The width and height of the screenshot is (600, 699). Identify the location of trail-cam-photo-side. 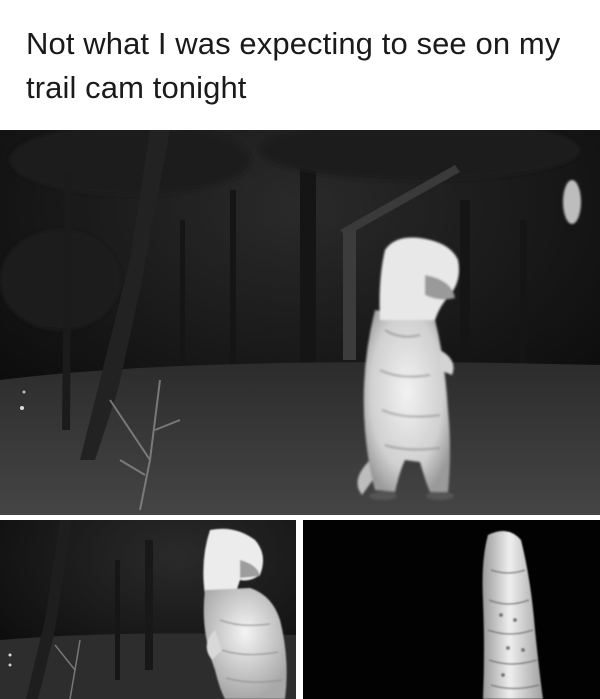
(148, 609).